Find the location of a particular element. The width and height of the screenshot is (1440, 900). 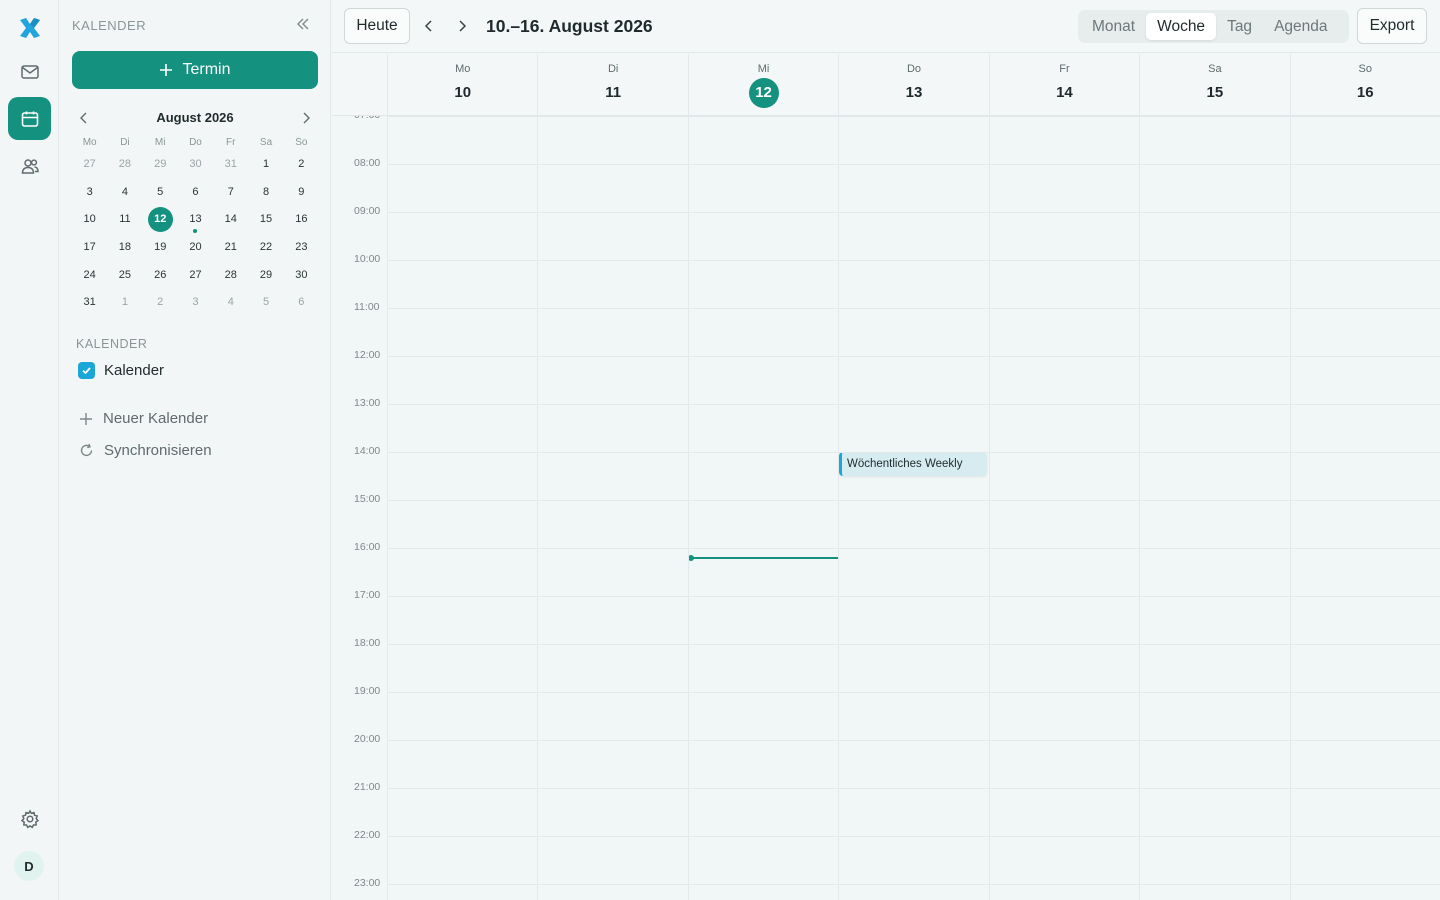

hour-label: 14:00 is located at coordinates (367, 451).